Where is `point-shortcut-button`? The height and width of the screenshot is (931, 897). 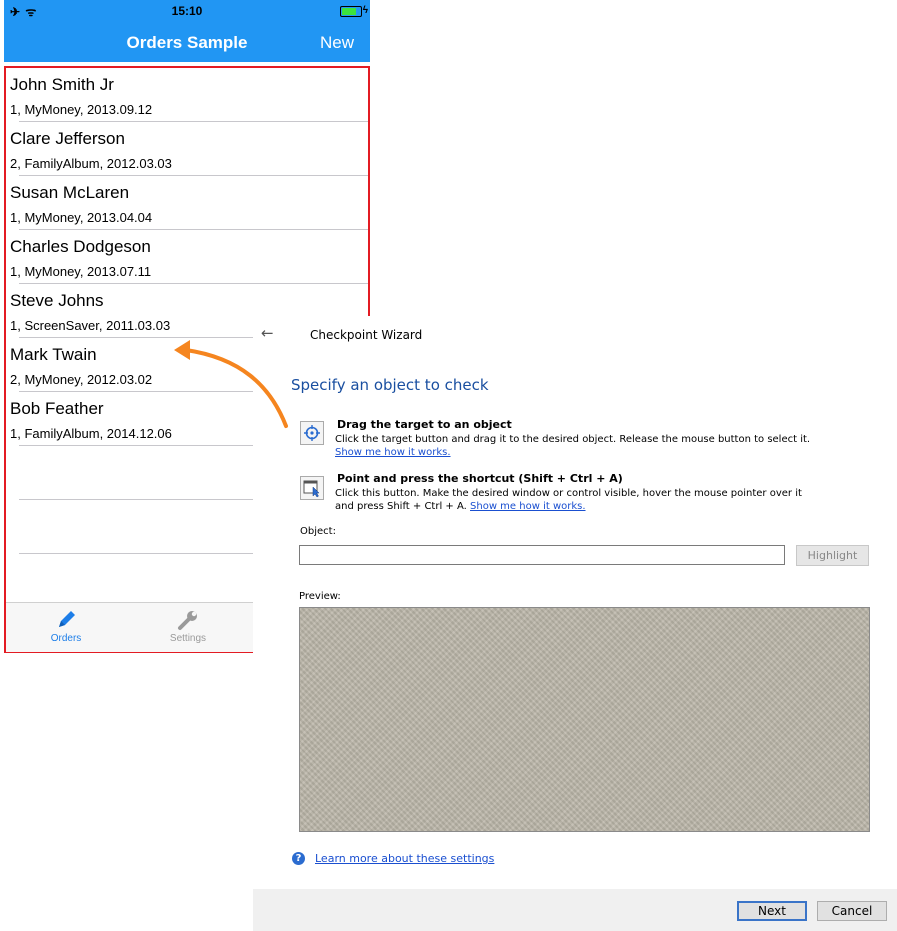 point-shortcut-button is located at coordinates (312, 488).